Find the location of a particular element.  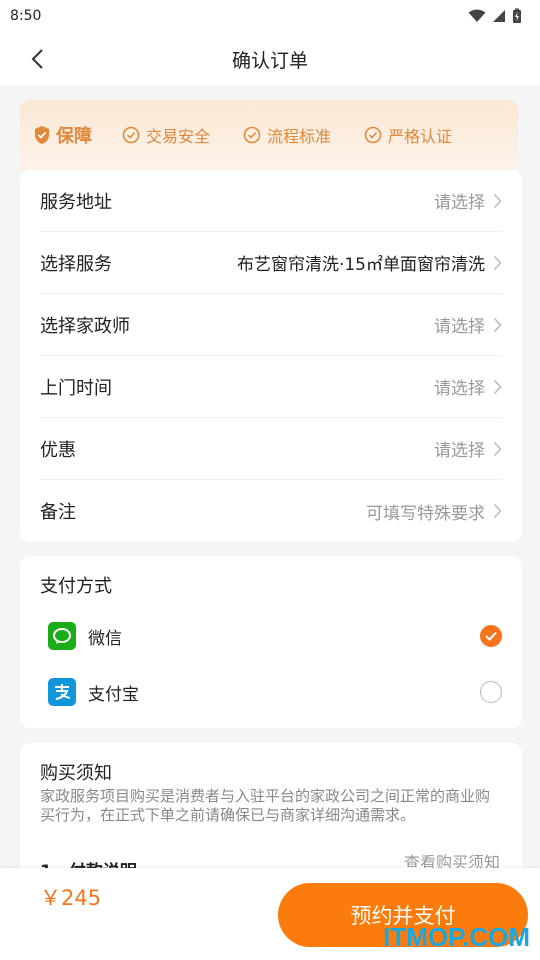

guarantee-main: 保障 is located at coordinates (62, 135).